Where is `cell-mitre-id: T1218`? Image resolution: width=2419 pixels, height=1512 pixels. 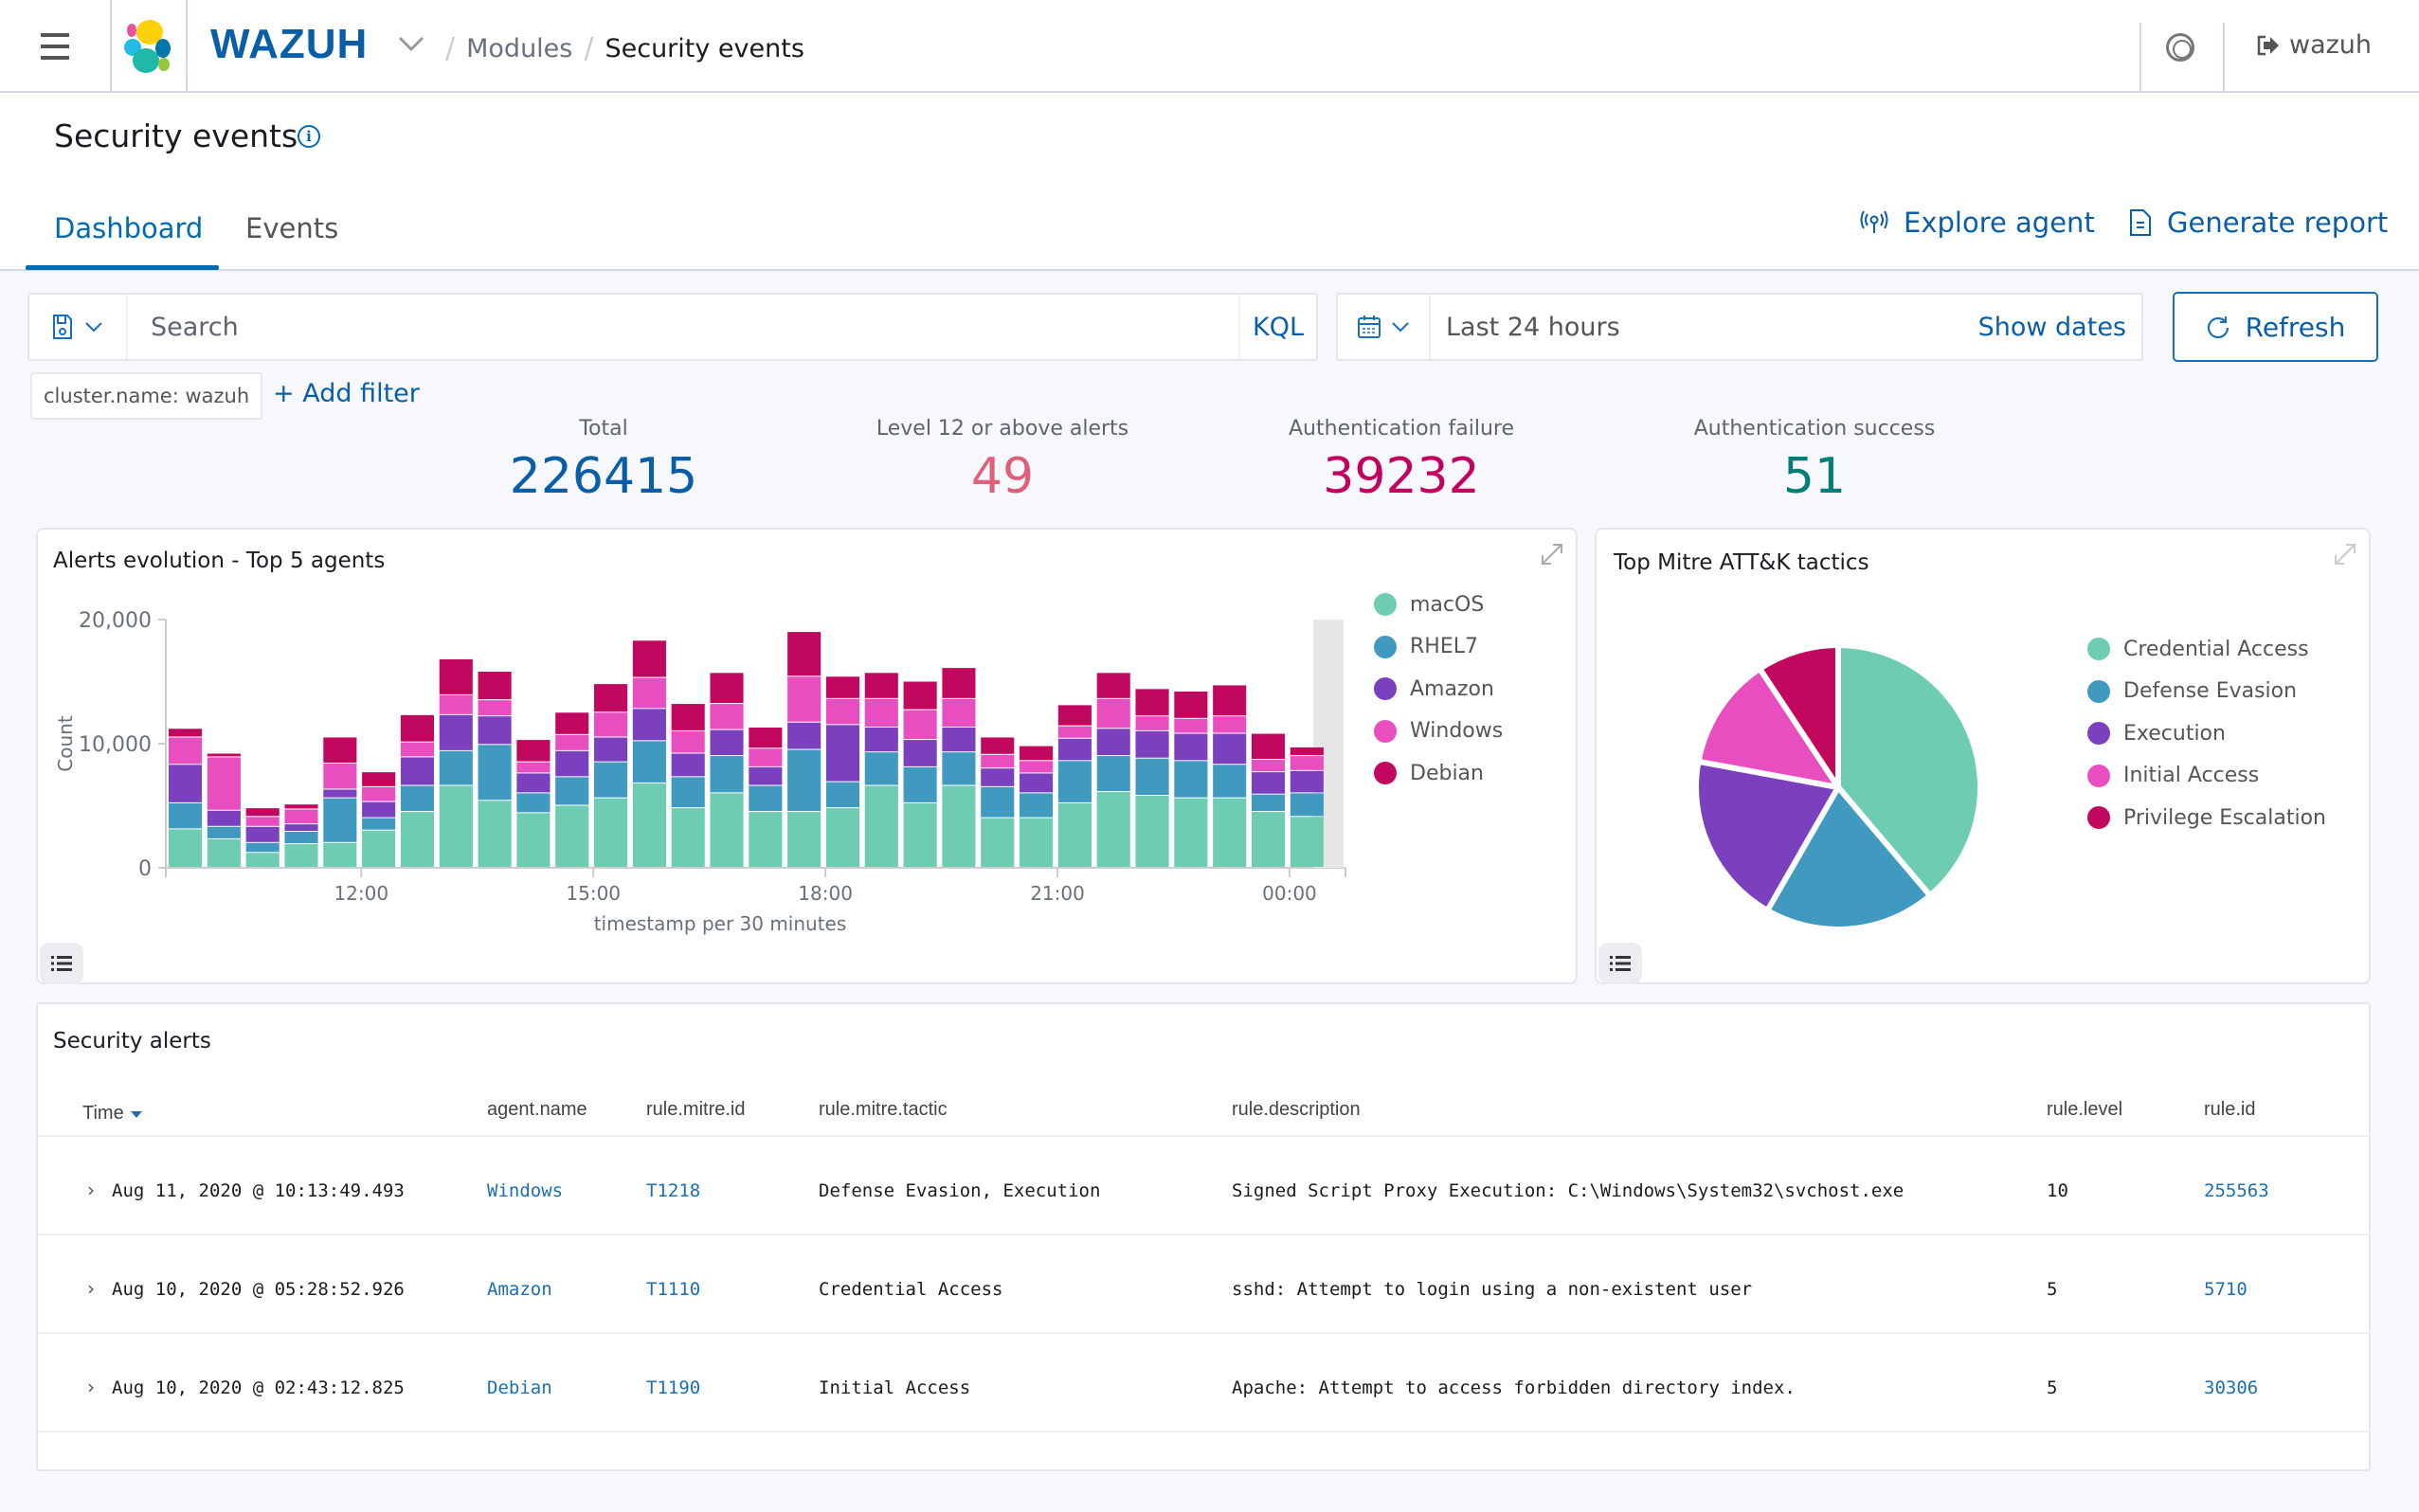
cell-mitre-id: T1218 is located at coordinates (673, 1190).